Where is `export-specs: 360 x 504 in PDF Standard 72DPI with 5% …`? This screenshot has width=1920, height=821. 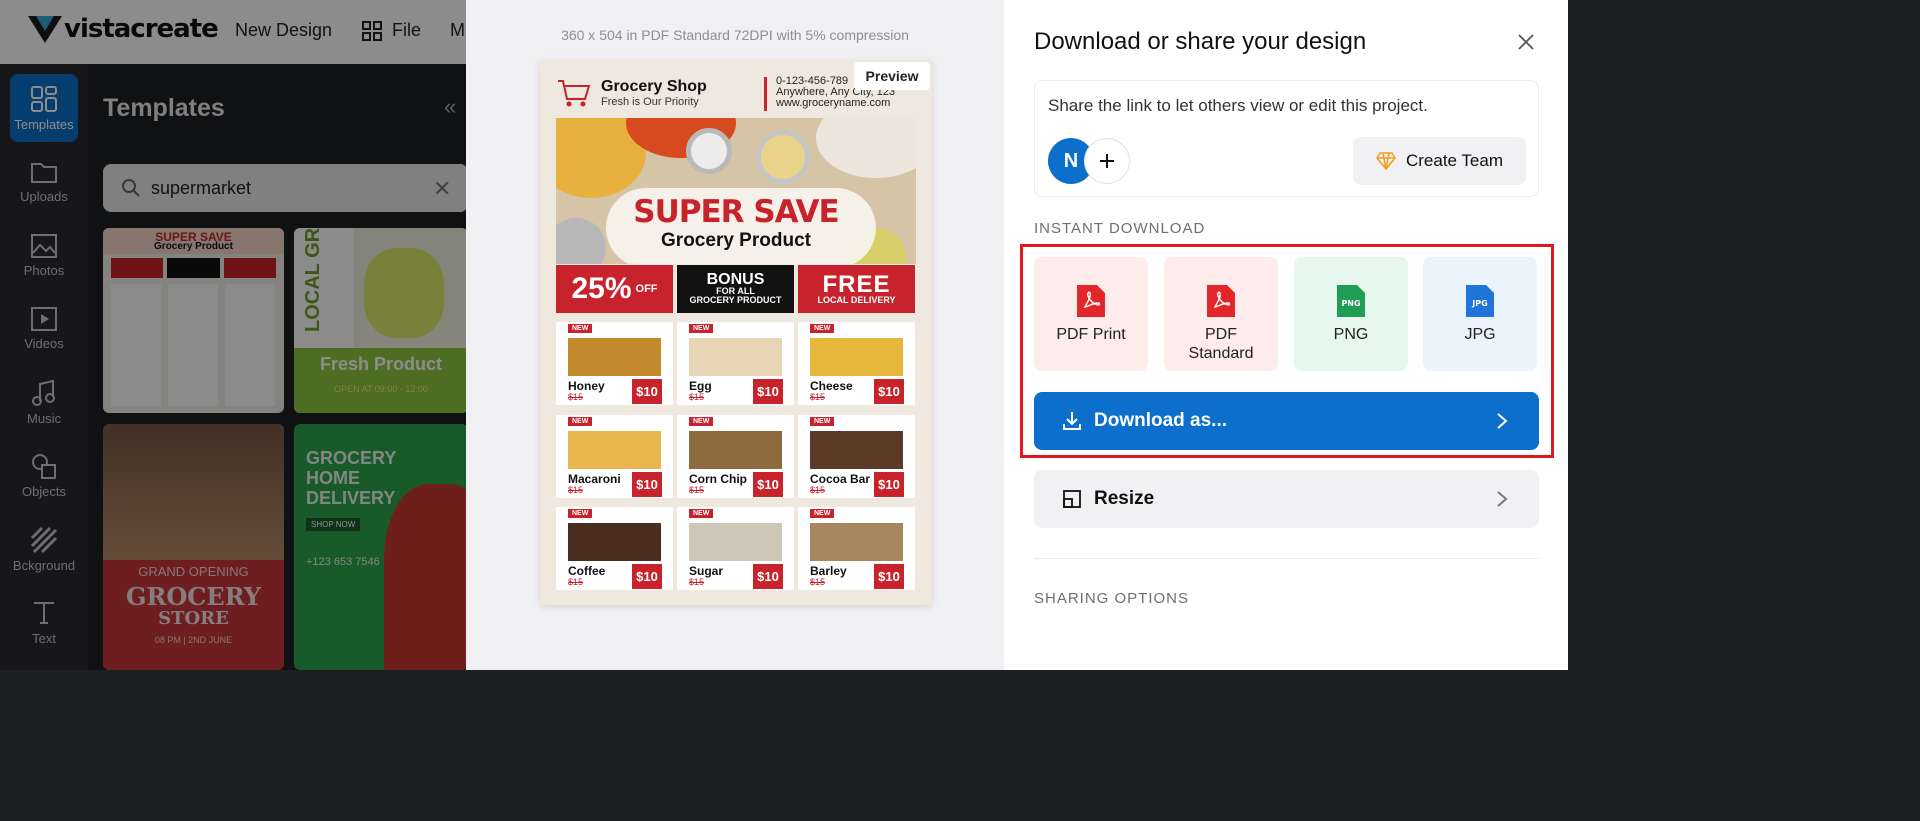
export-specs: 360 x 504 in PDF Standard 72DPI with 5% … is located at coordinates (735, 35).